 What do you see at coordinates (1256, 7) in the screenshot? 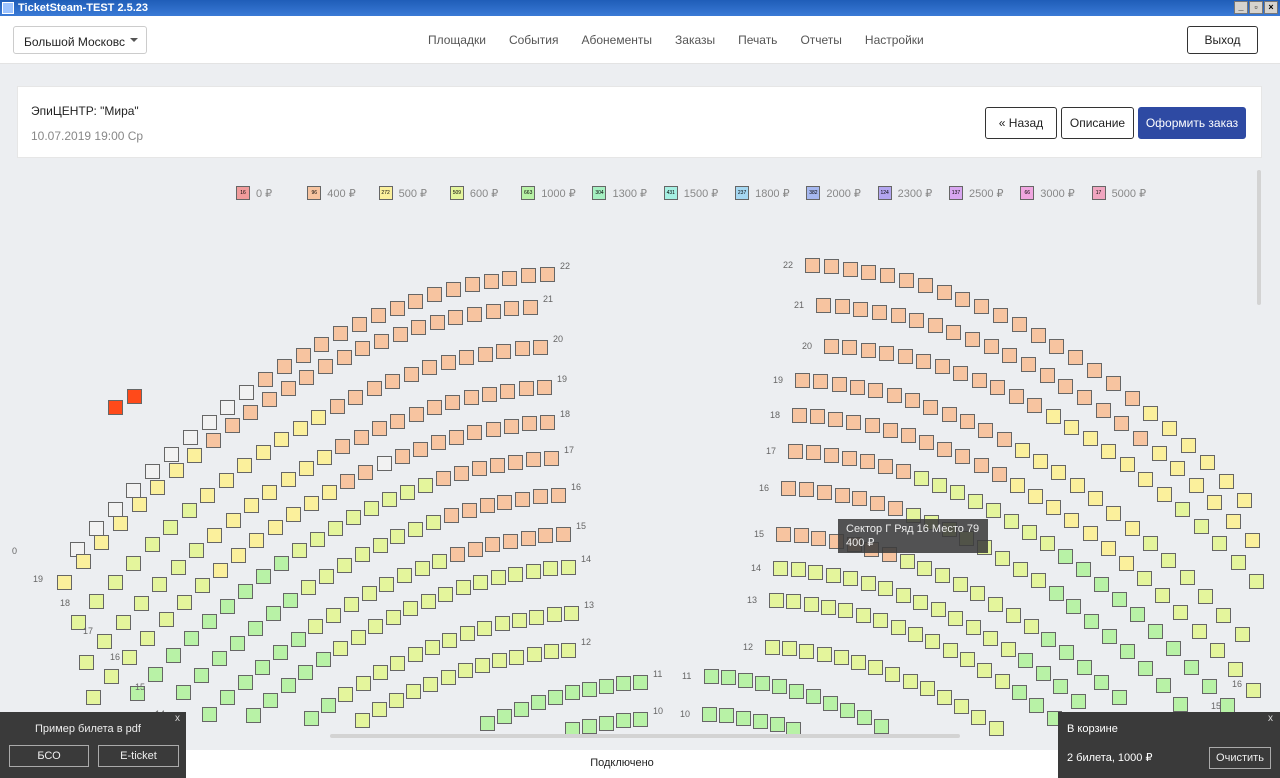
I see `maximize-icon: ▫` at bounding box center [1256, 7].